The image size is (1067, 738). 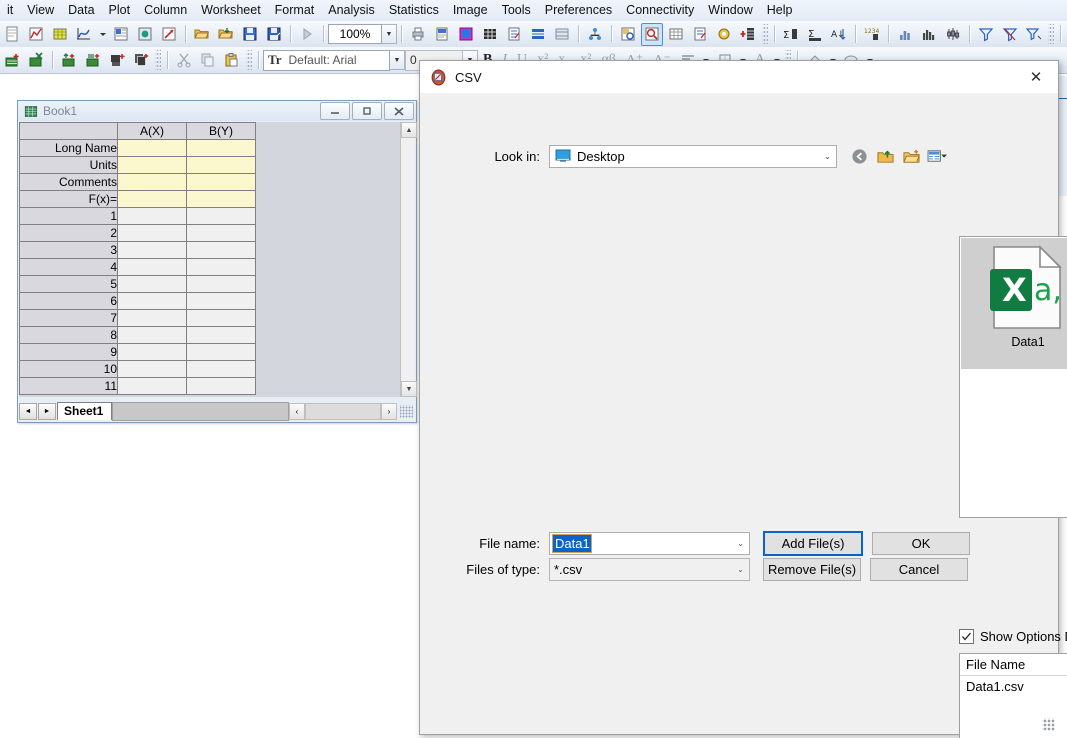 I want to click on copy-icon, so click(x=208, y=60).